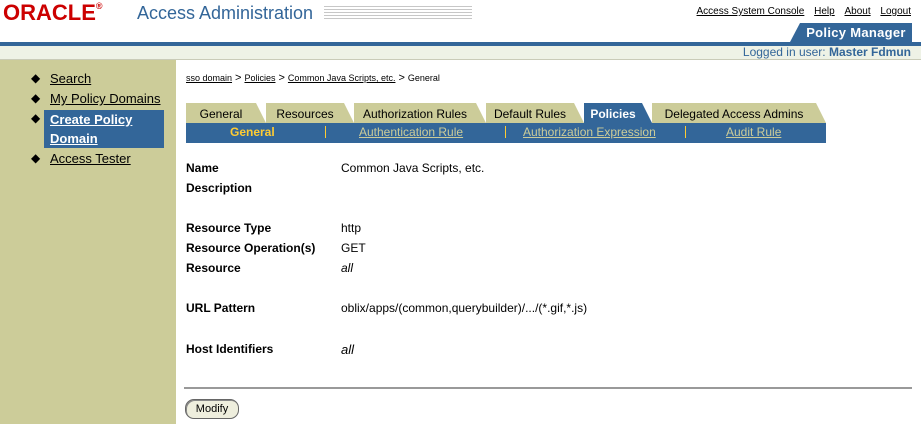  Describe the element at coordinates (535, 113) in the screenshot. I see `tab-default-rules: Default Rules` at that location.